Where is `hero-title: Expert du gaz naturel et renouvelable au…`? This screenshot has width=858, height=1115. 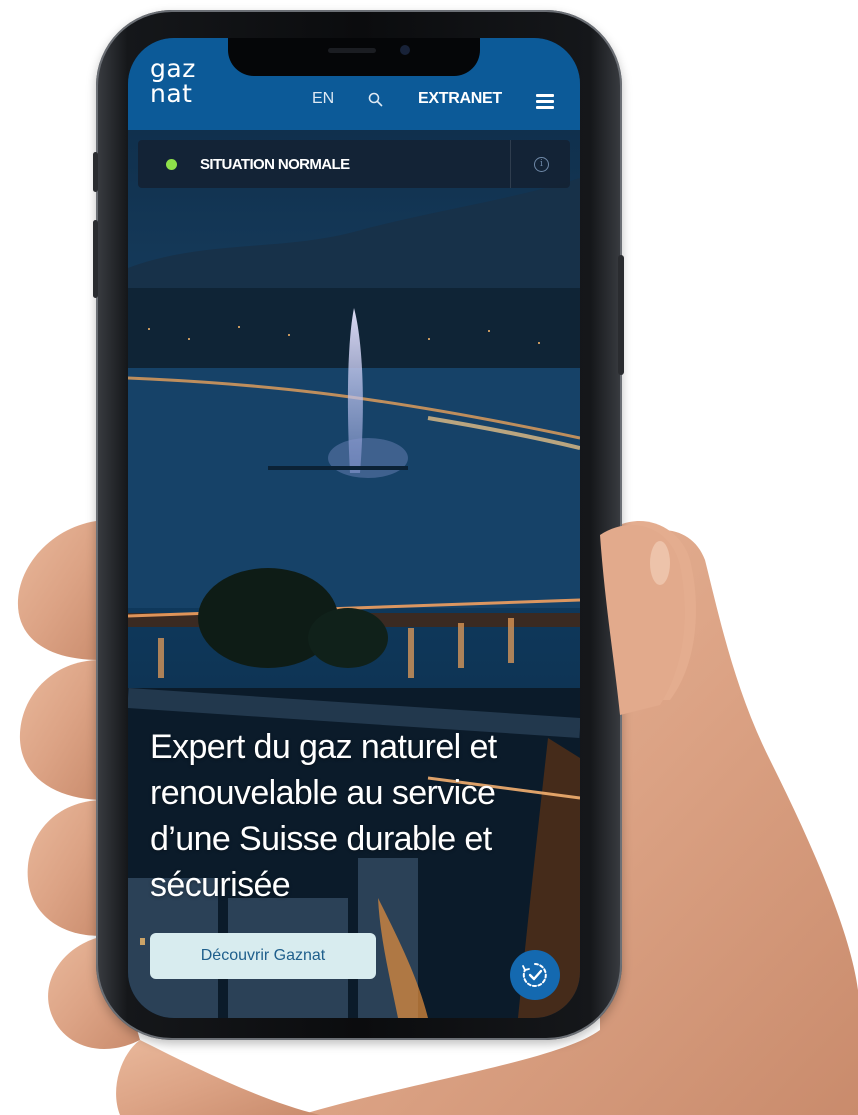
hero-title: Expert du gaz naturel et renouvelable au… is located at coordinates (323, 816).